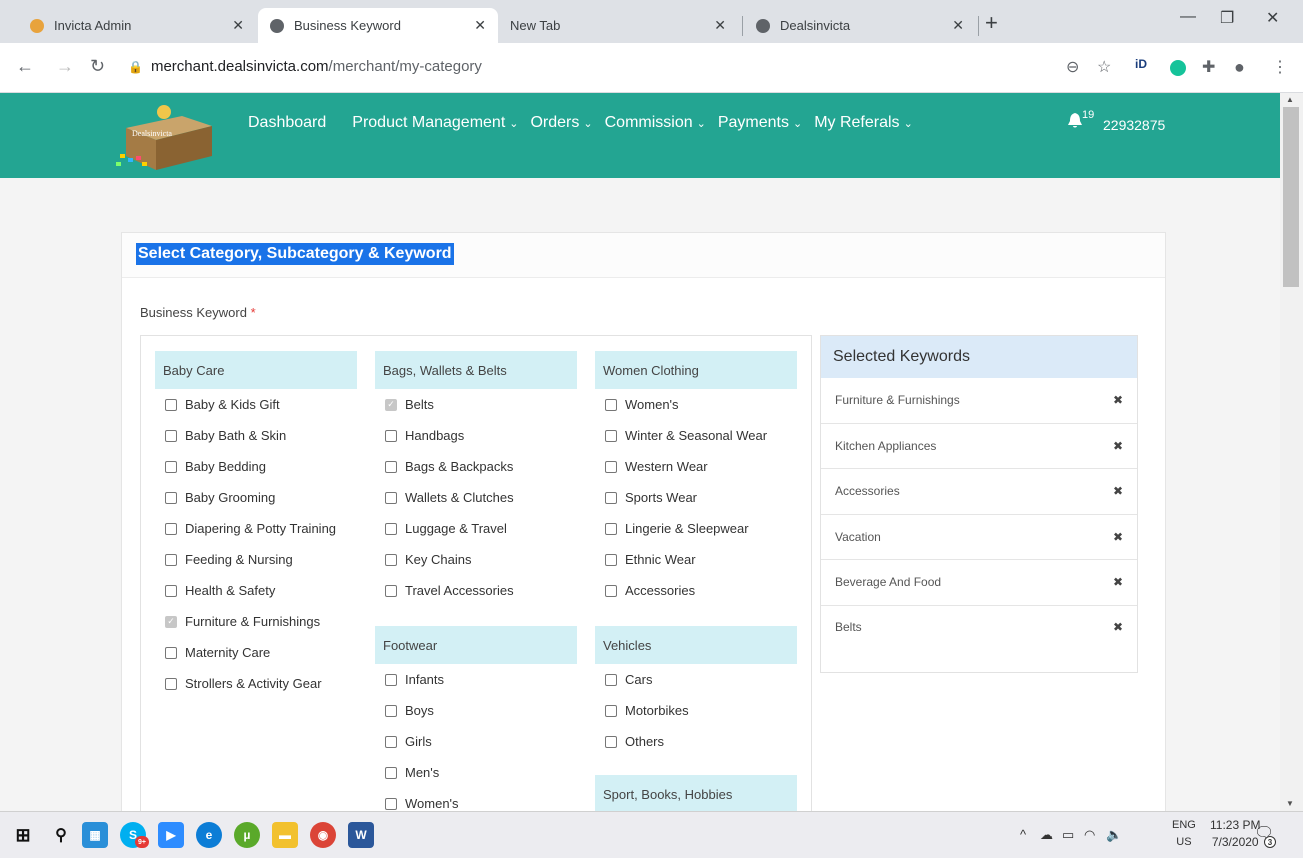 This screenshot has height=858, width=1303. Describe the element at coordinates (476, 679) in the screenshot. I see `keyword-option: Infants` at that location.